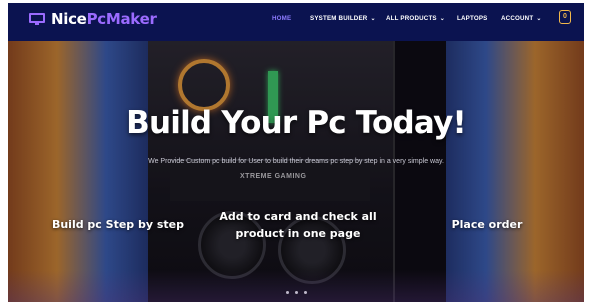 The width and height of the screenshot is (593, 306). What do you see at coordinates (487, 224) in the screenshot?
I see `step-place-order: Place order` at bounding box center [487, 224].